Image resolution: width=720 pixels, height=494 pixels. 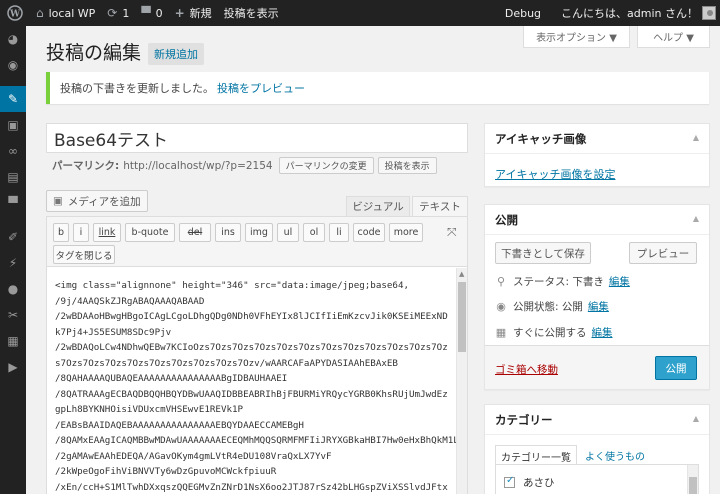 I want to click on help-label: ヘルプ ▼, so click(x=673, y=38).